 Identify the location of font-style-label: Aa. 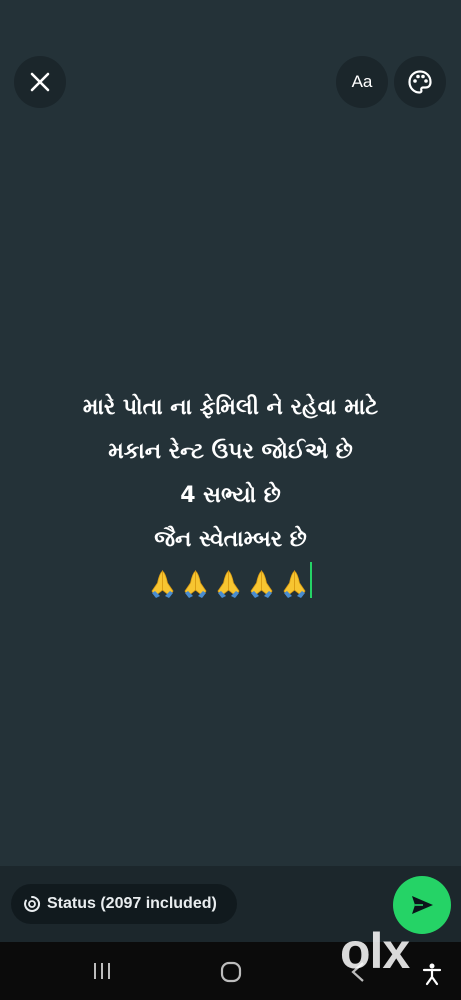
(362, 81).